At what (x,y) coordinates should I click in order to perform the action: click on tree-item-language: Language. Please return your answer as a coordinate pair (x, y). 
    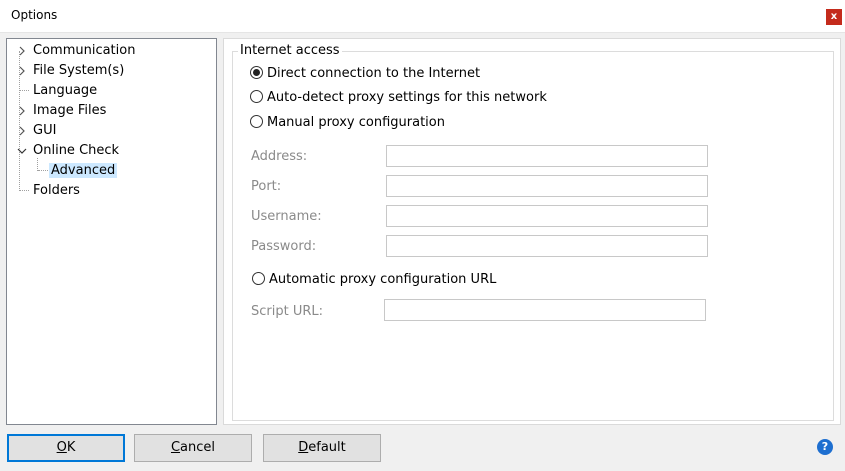
    Looking at the image, I should click on (65, 91).